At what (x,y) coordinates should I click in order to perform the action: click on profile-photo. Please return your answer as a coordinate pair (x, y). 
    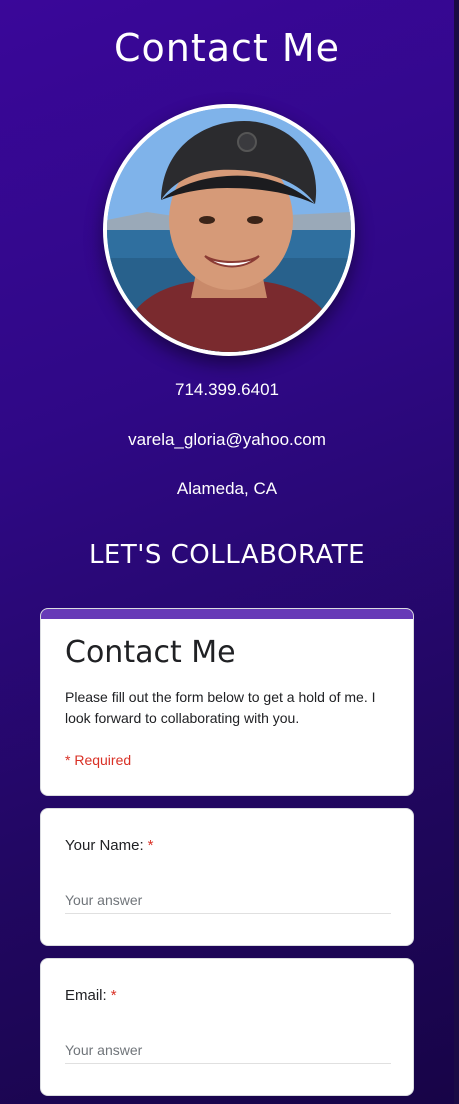
    Looking at the image, I should click on (229, 230).